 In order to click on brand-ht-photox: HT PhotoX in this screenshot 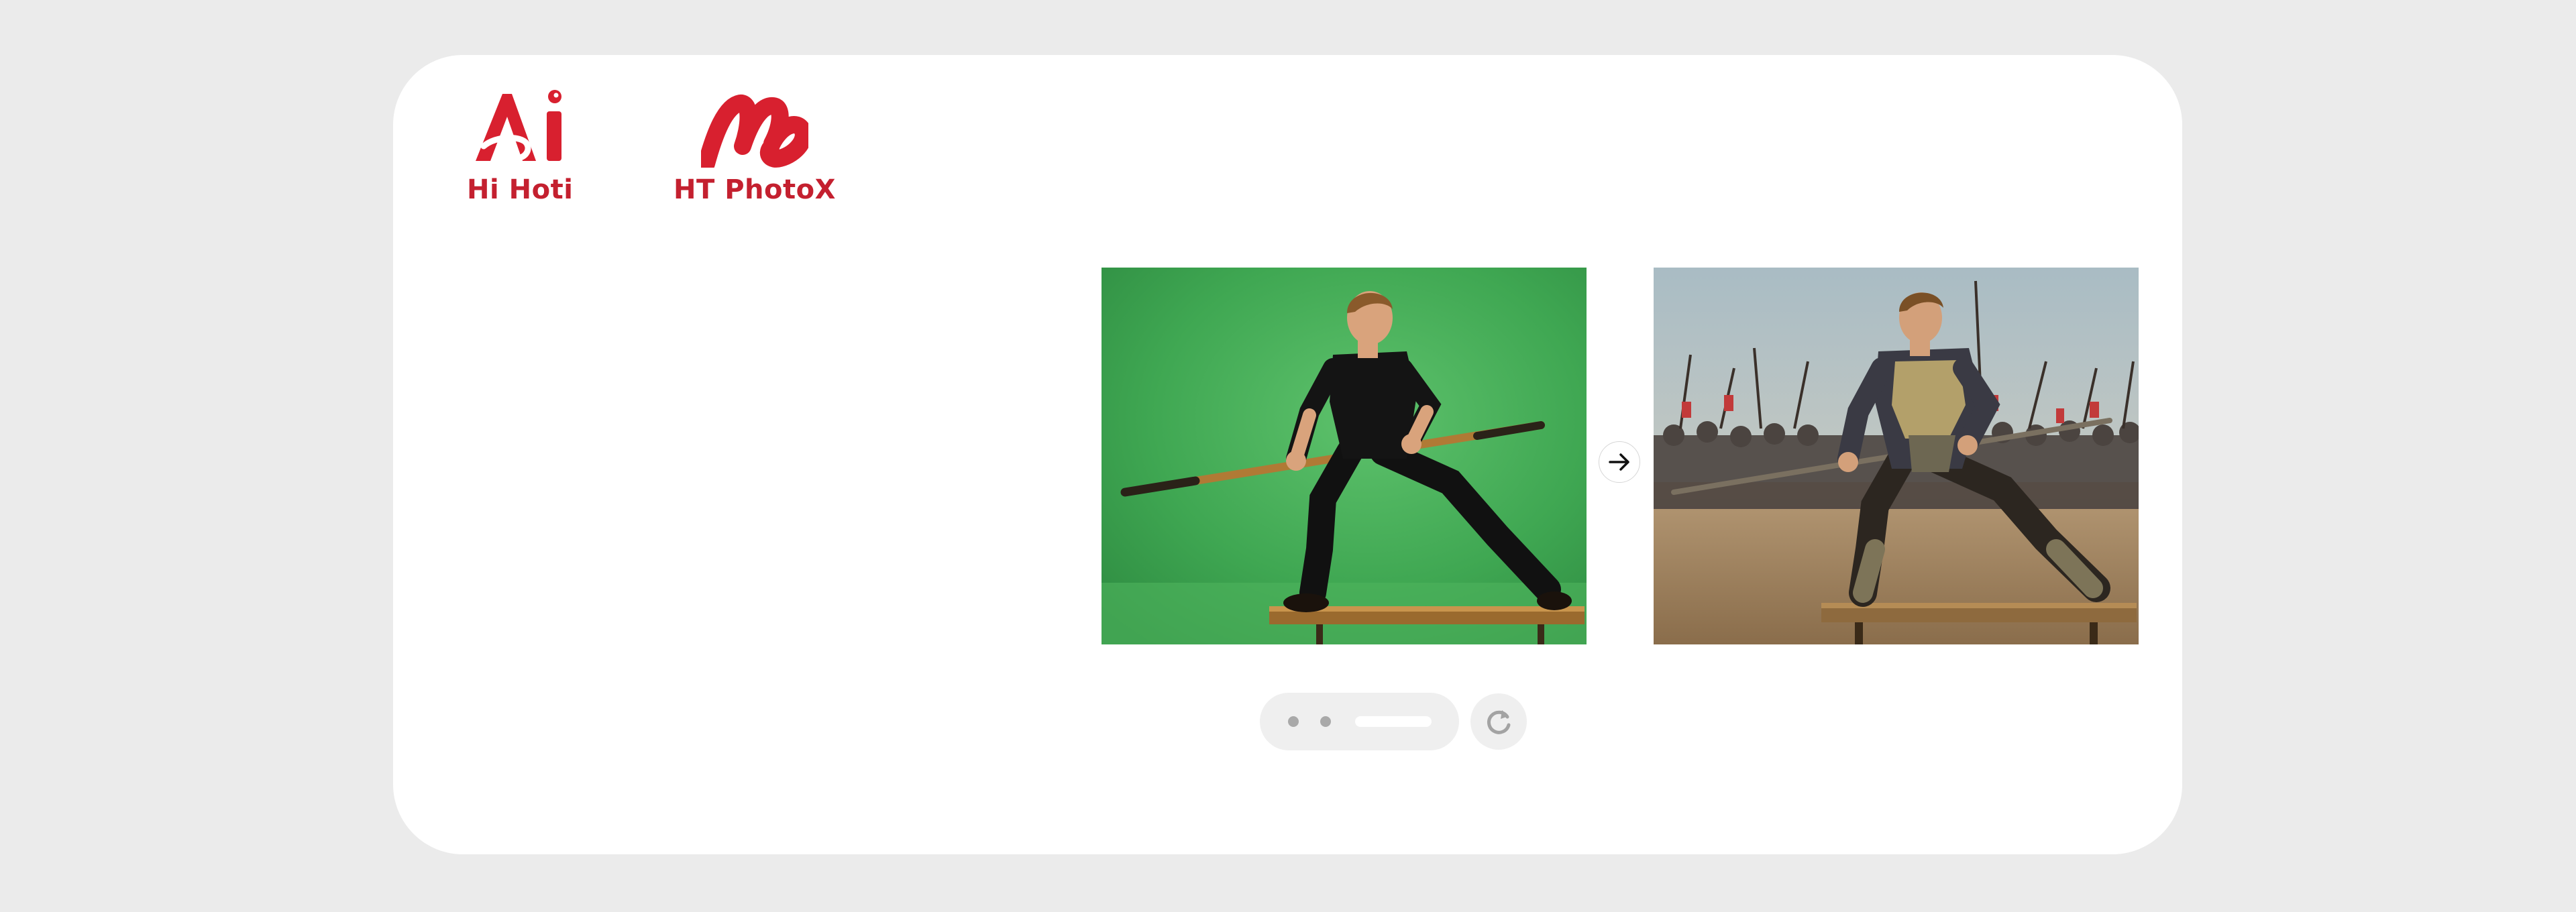, I will do `click(755, 149)`.